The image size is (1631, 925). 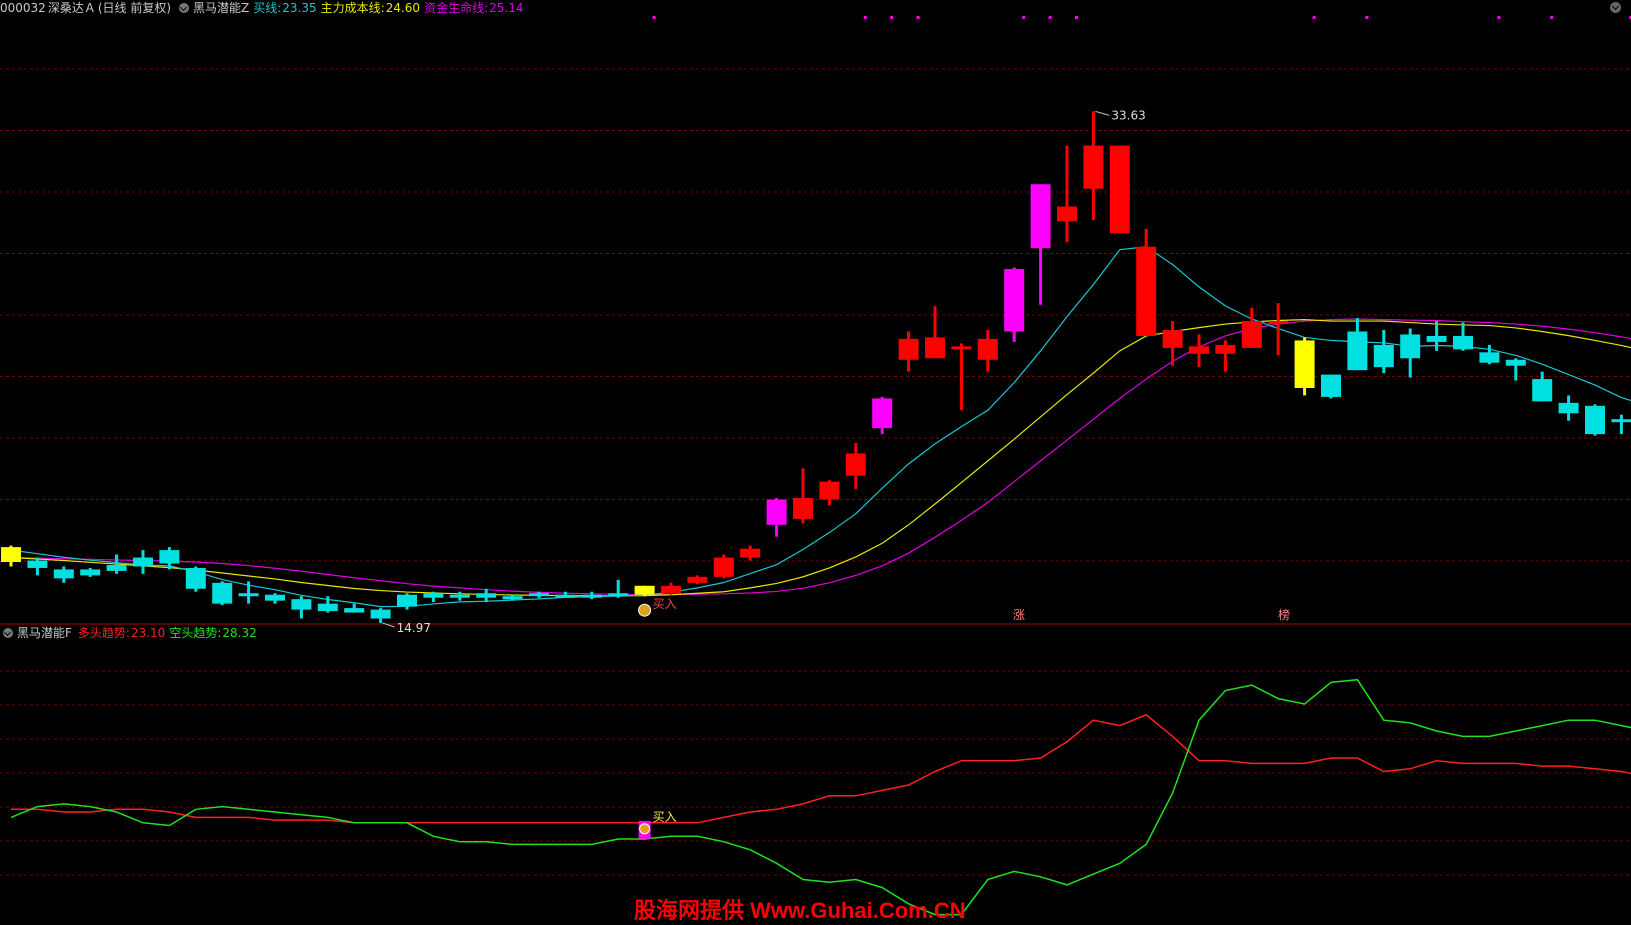 I want to click on high-price-label: 33.63, so click(x=1128, y=115).